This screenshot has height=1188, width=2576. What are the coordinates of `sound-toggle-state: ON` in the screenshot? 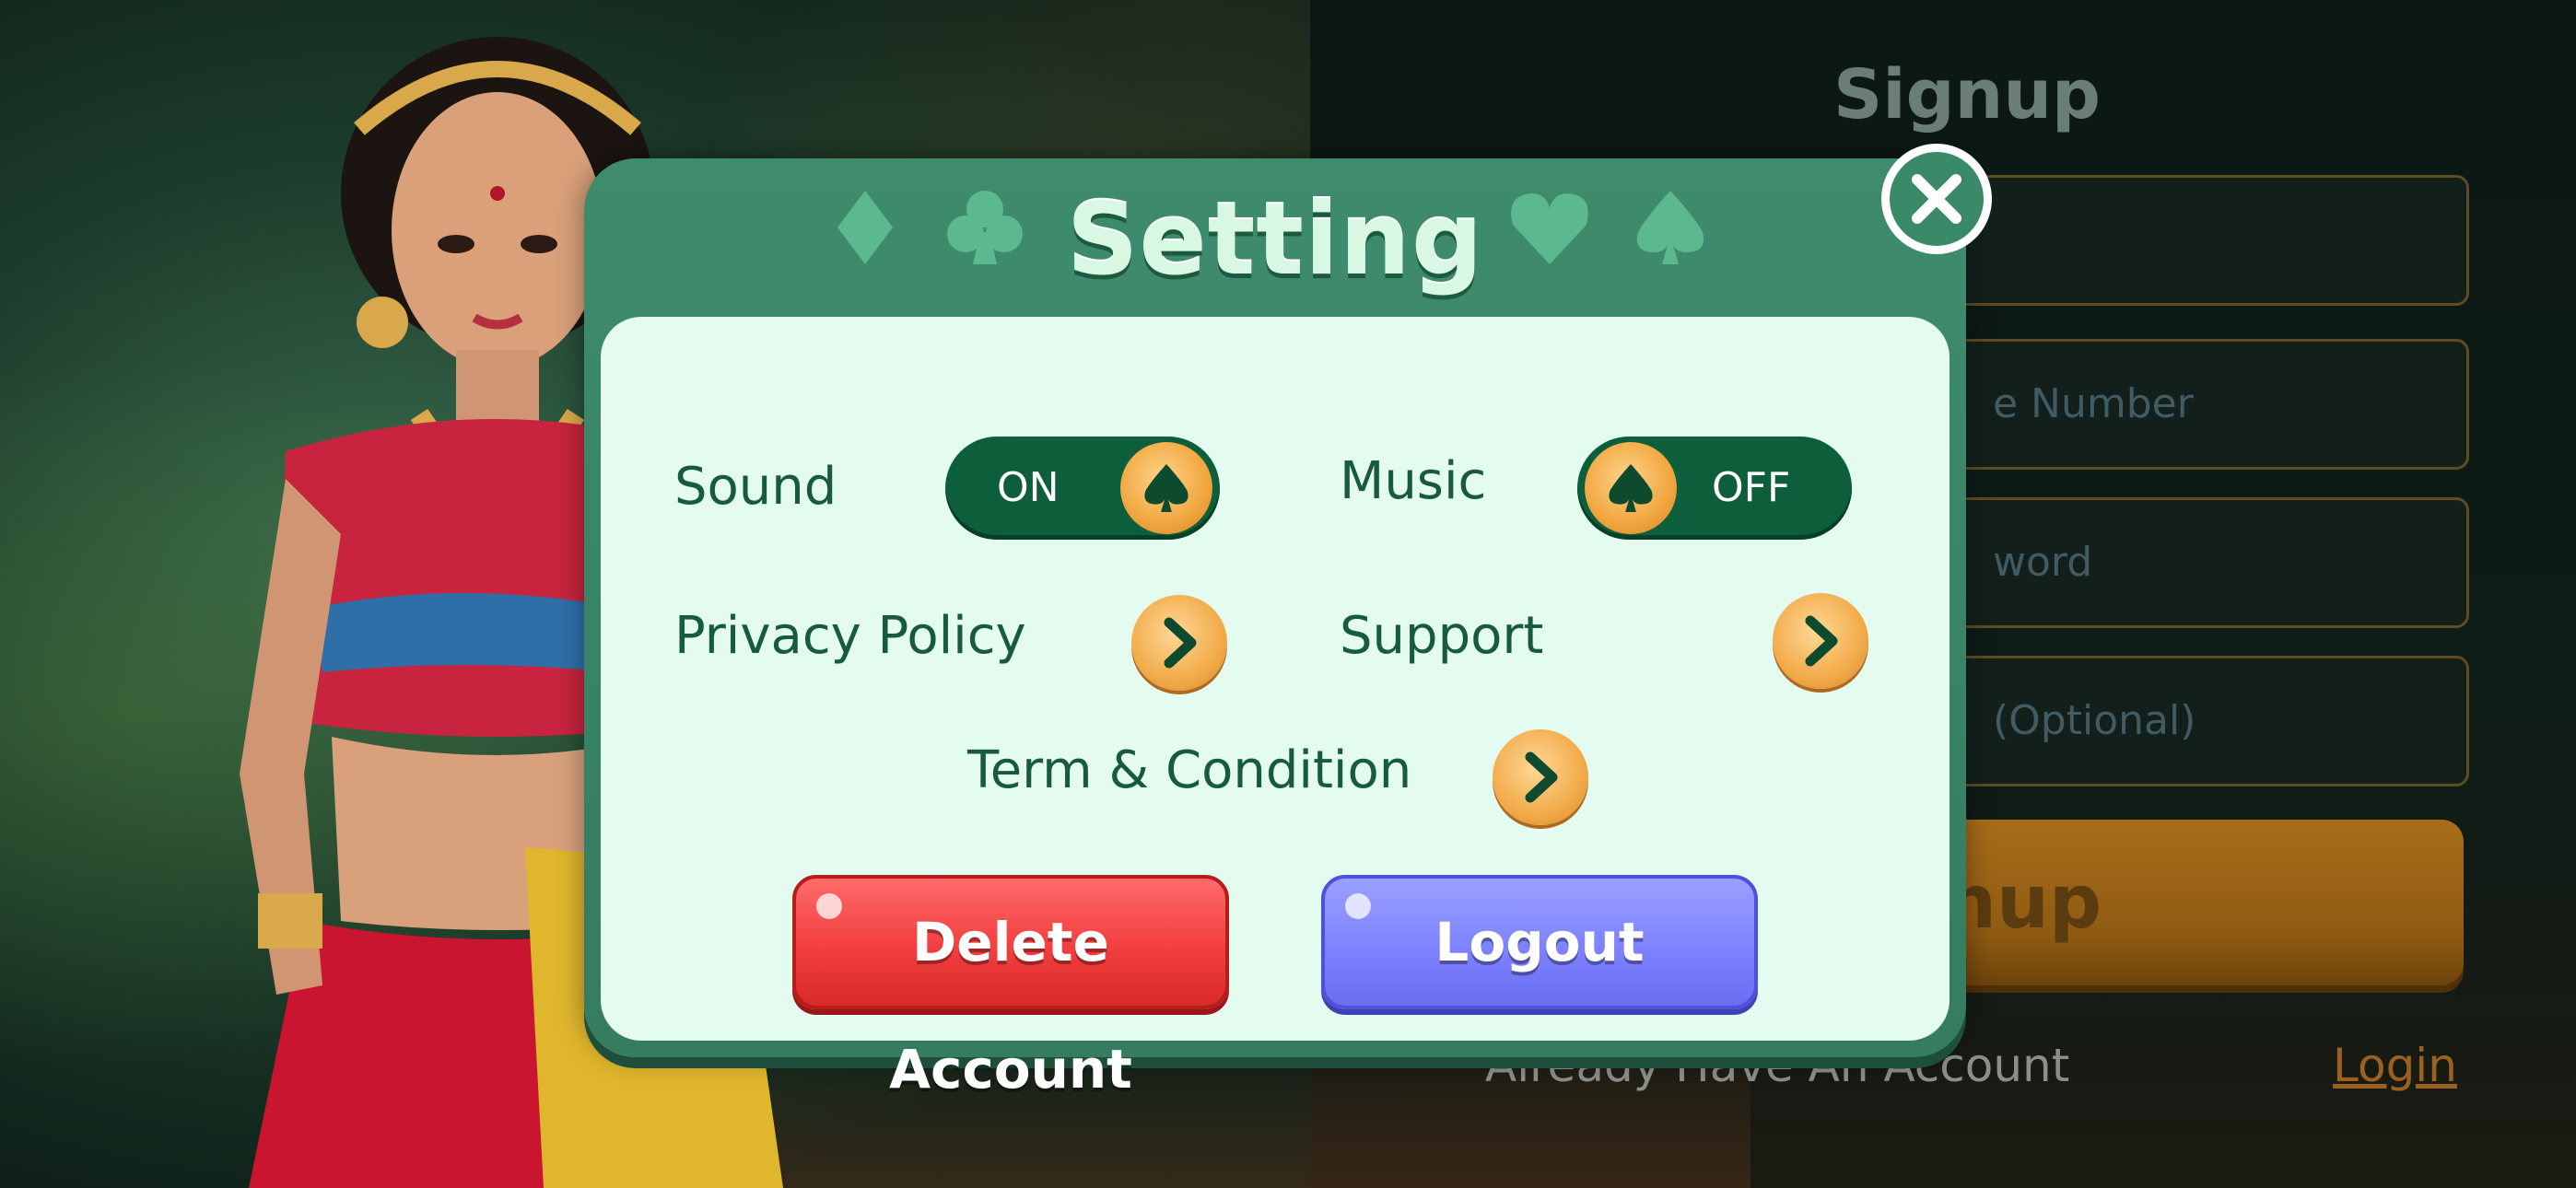 It's located at (1028, 487).